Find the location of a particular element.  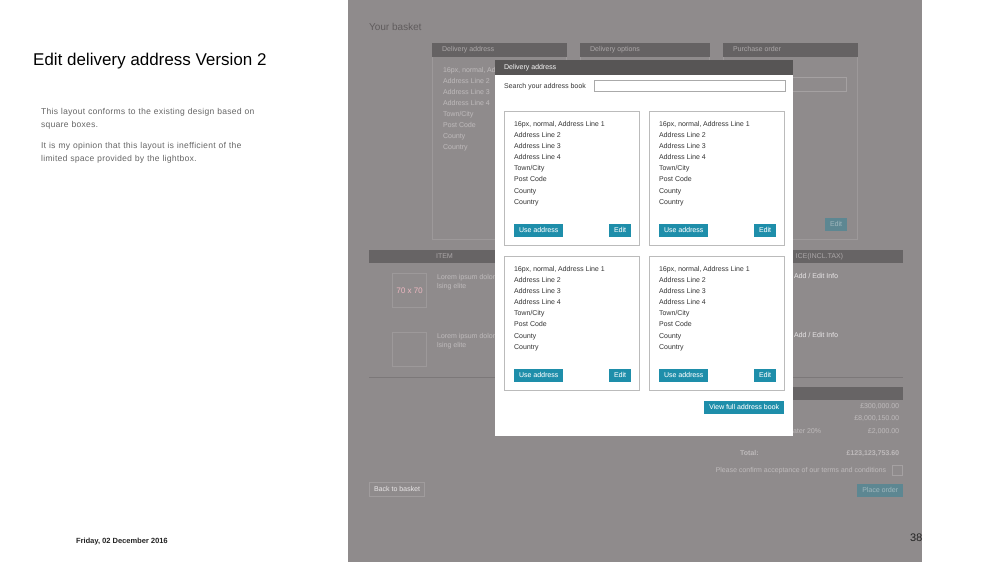

page-number: 38 is located at coordinates (916, 538).